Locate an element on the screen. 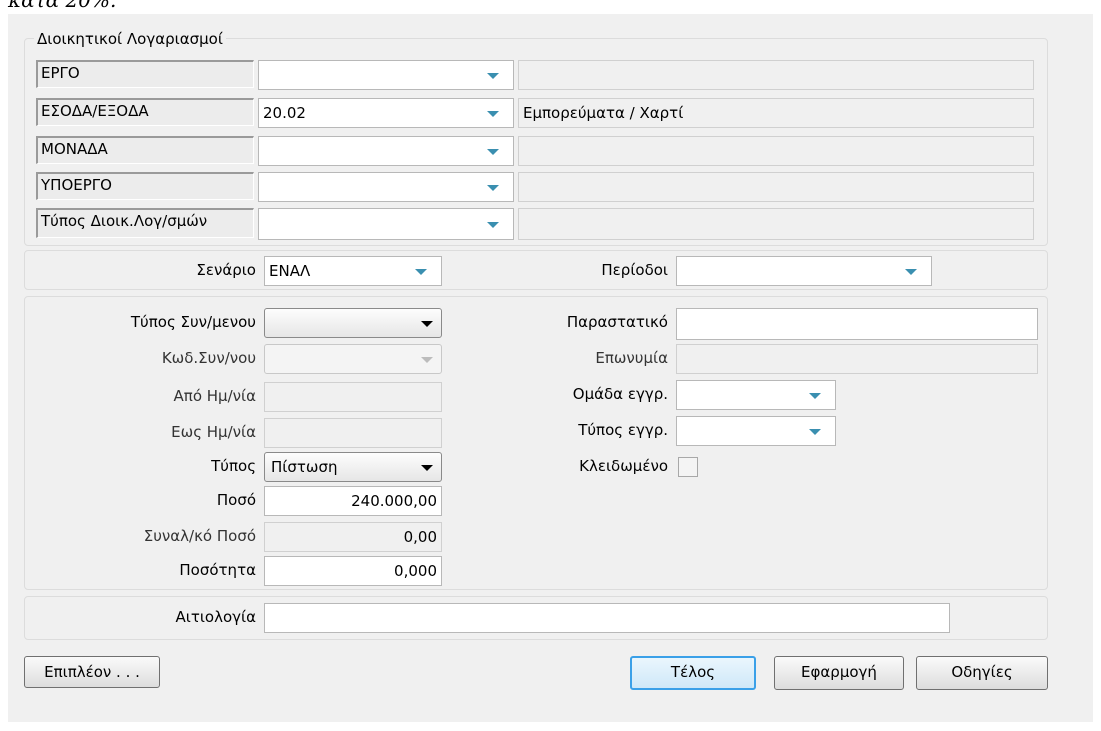  account-label-project: ΕΡΓΟ is located at coordinates (145, 74).